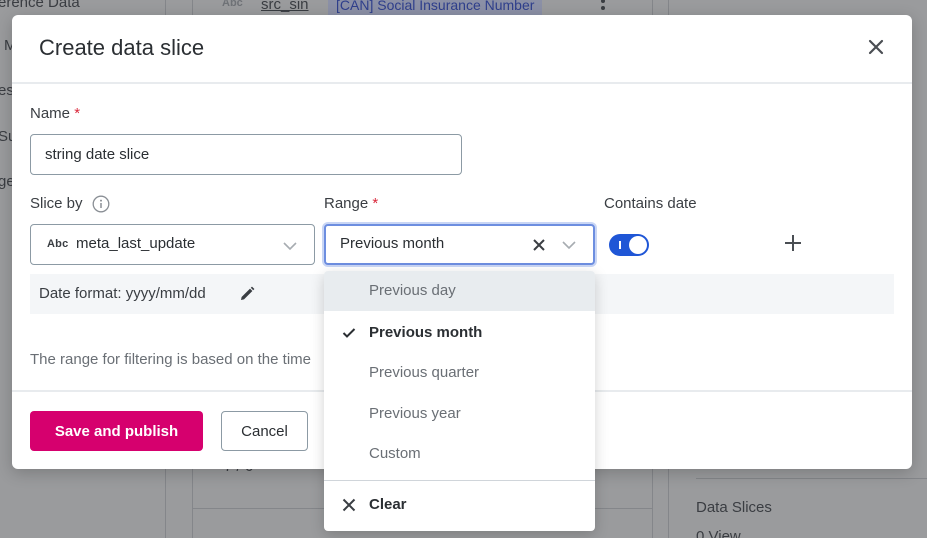 Image resolution: width=927 pixels, height=538 pixels. I want to click on bg-sidebar-item: erence Data, so click(40, 5).